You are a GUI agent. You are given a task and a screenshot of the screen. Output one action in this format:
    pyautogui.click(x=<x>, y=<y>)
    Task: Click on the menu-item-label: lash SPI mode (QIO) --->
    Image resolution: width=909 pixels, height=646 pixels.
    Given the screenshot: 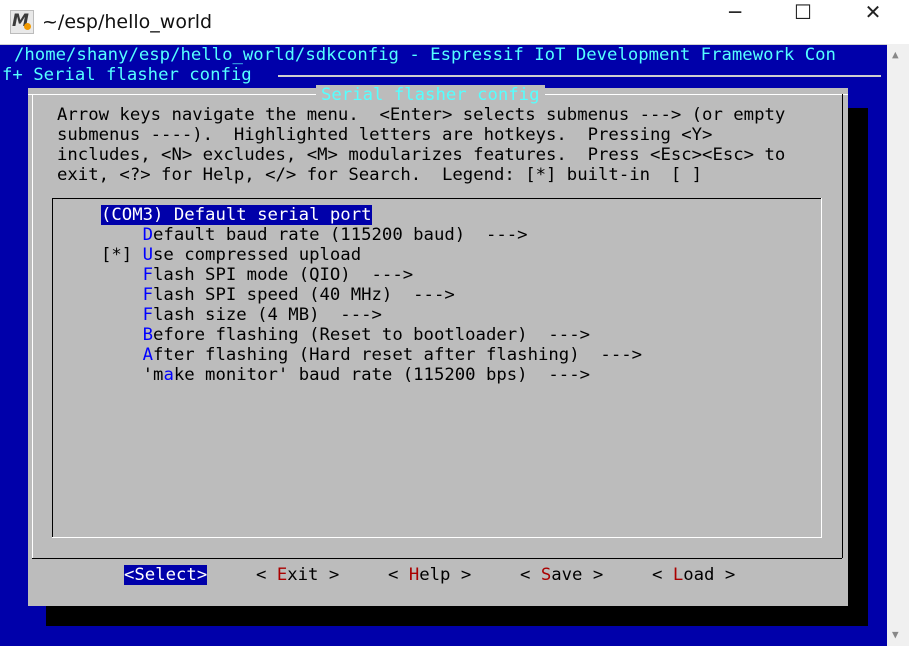 What is the action you would take?
    pyautogui.click(x=283, y=275)
    